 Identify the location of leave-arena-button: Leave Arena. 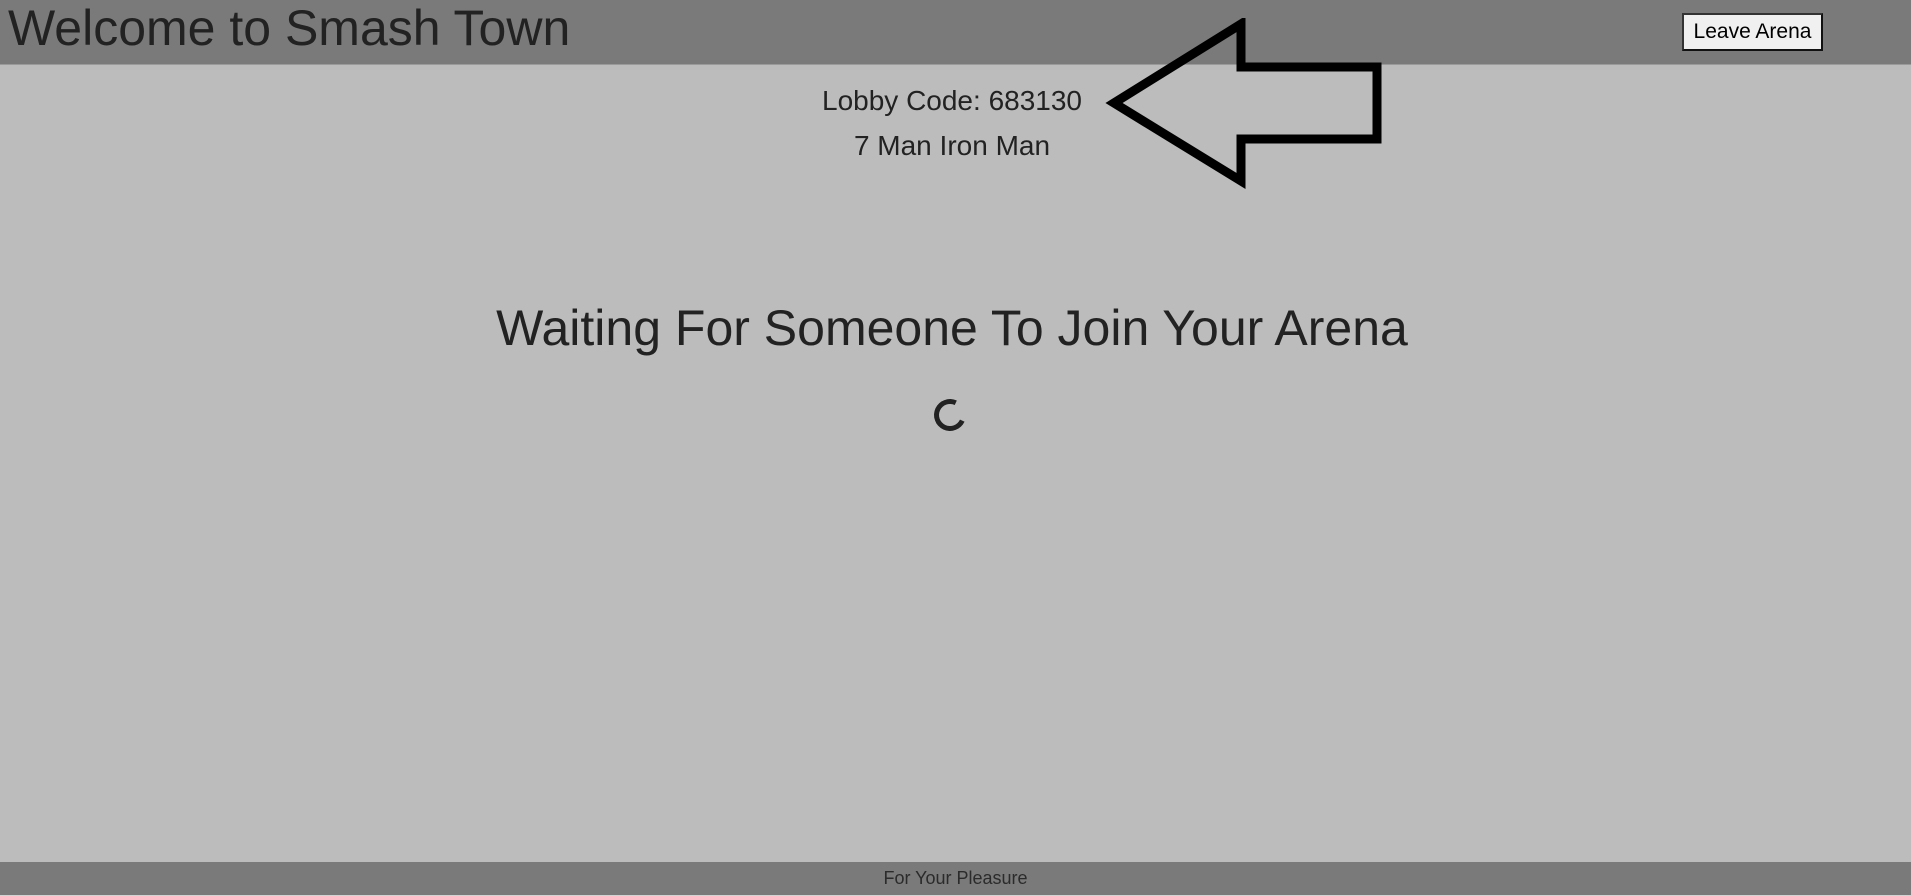
(1752, 32).